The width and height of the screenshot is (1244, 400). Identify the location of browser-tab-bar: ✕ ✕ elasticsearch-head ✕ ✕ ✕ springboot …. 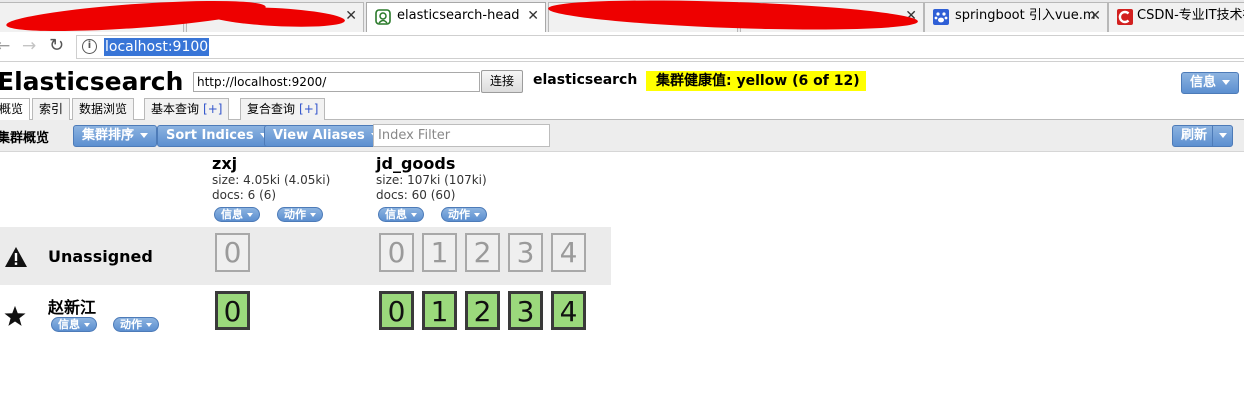
(622, 19).